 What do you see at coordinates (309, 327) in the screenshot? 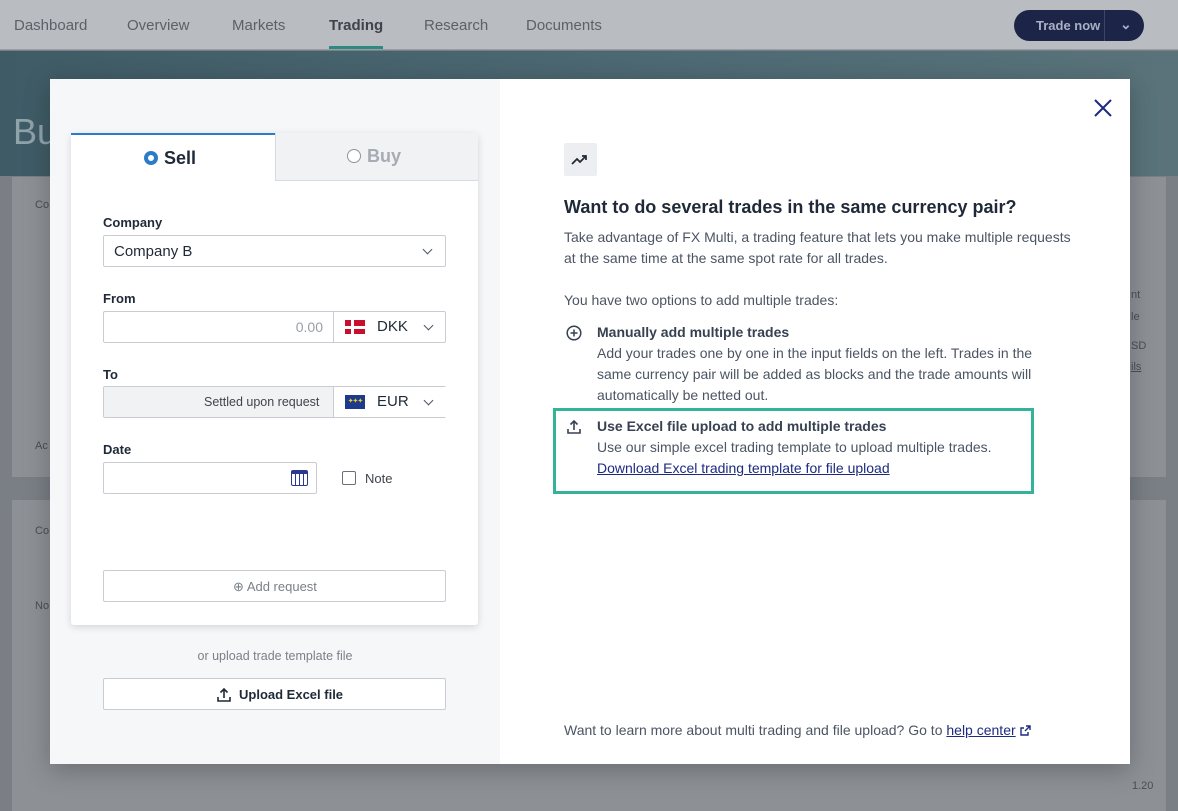
I see `from-amount-placeholder: 0.00` at bounding box center [309, 327].